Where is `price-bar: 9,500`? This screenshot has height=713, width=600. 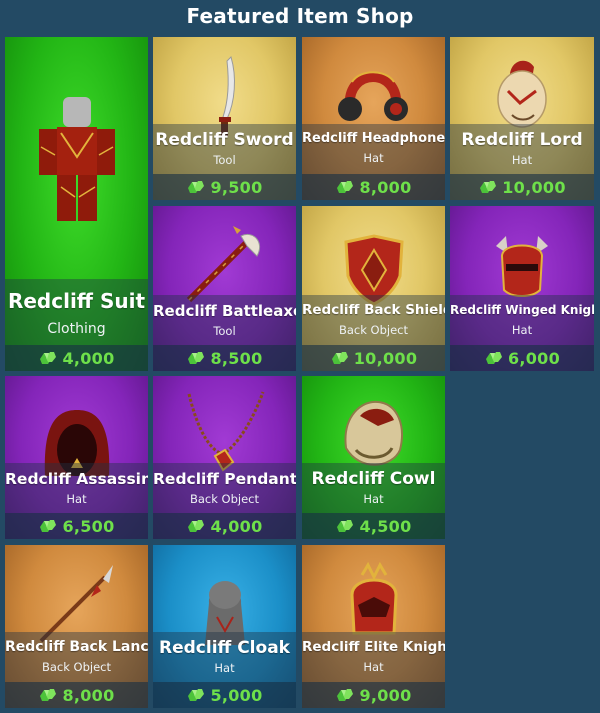
price-bar: 9,500 is located at coordinates (224, 187).